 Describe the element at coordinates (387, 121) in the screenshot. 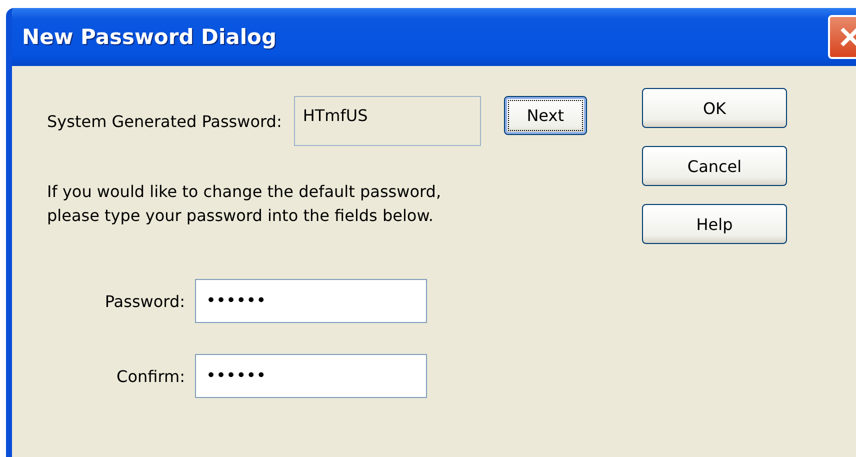

I see `generated-password-field: HTmfUS` at that location.